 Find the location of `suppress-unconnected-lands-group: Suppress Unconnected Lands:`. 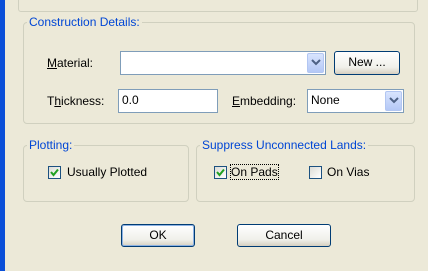

suppress-unconnected-lands-group: Suppress Unconnected Lands: is located at coordinates (305, 170).